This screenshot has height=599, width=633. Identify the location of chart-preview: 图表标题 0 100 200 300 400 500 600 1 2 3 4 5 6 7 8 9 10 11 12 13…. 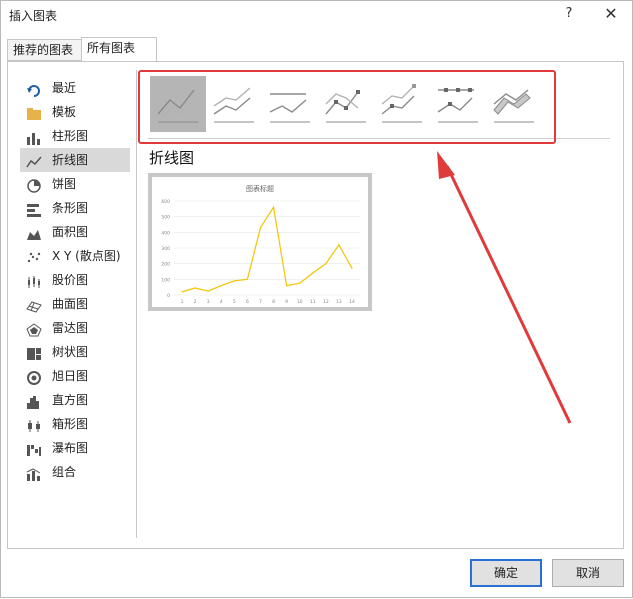
(260, 242).